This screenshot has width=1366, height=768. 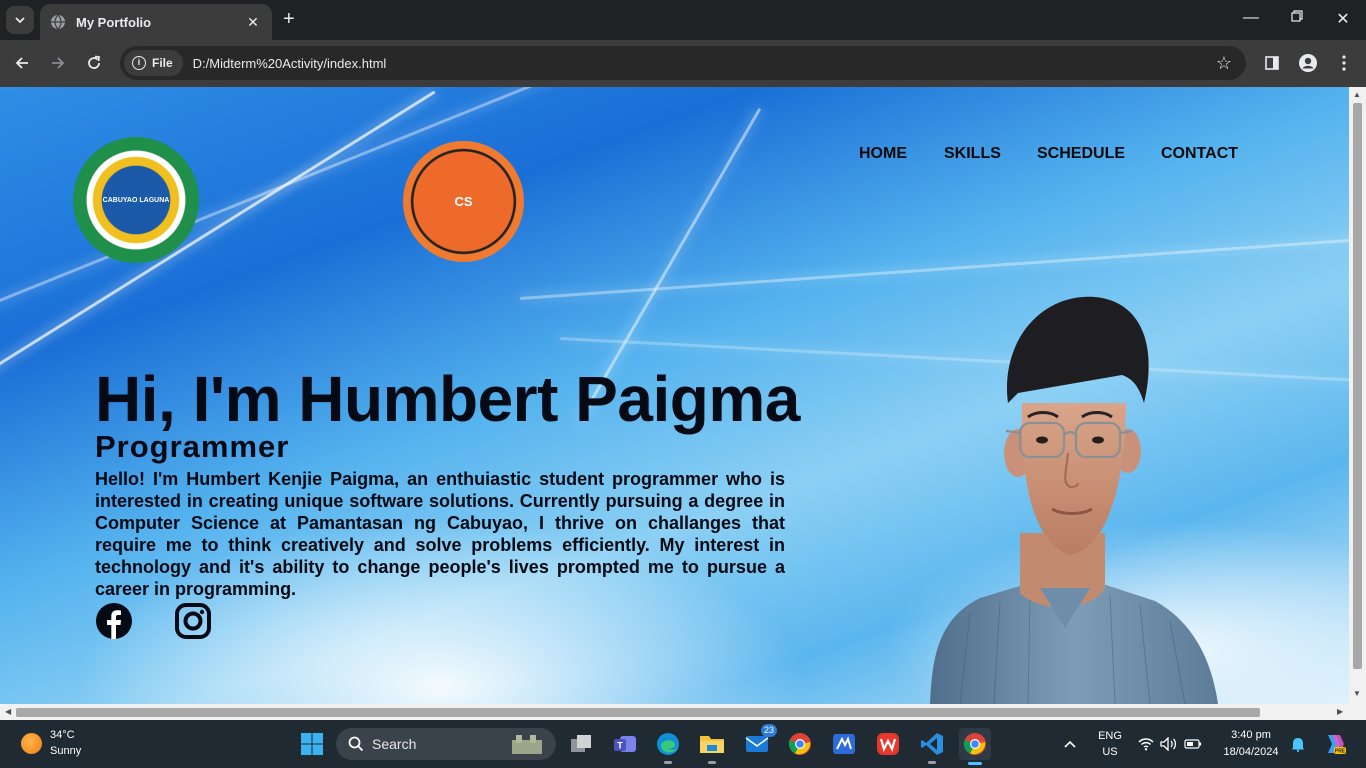 What do you see at coordinates (1193, 744) in the screenshot?
I see `battery-icon` at bounding box center [1193, 744].